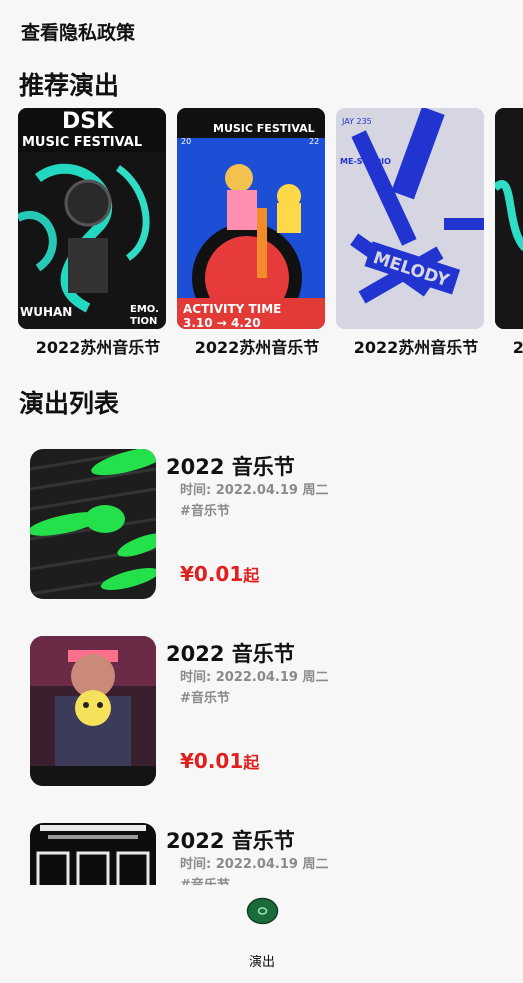 The height and width of the screenshot is (983, 523). I want to click on poster-image: DSK MUSIC FESTIVAL WUHAN EMO. TION, so click(92, 218).